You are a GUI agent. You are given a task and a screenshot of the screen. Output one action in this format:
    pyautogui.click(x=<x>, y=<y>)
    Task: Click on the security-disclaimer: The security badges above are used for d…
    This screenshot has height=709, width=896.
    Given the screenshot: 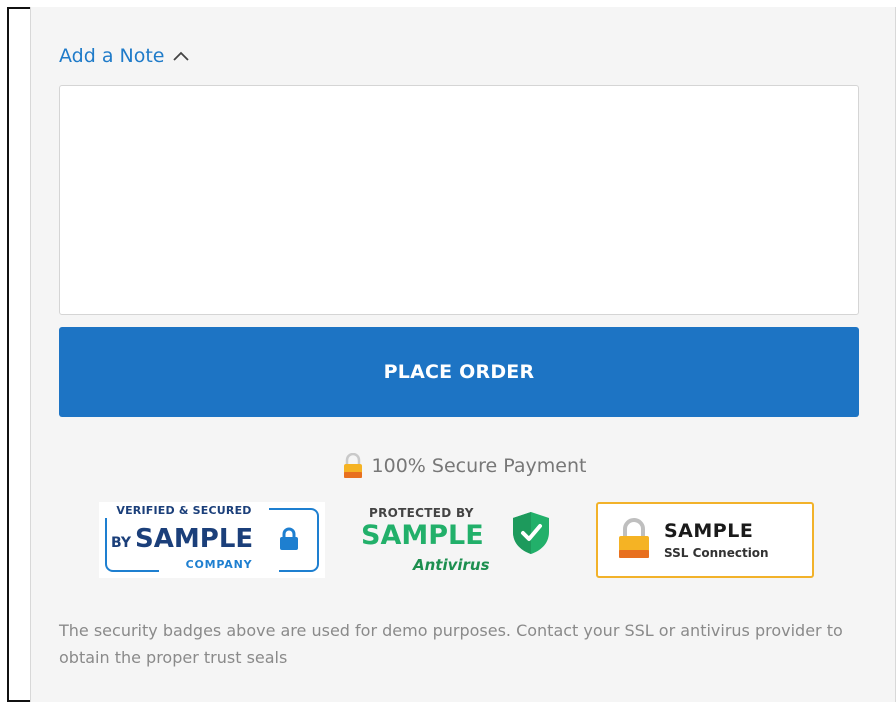 What is the action you would take?
    pyautogui.click(x=451, y=644)
    